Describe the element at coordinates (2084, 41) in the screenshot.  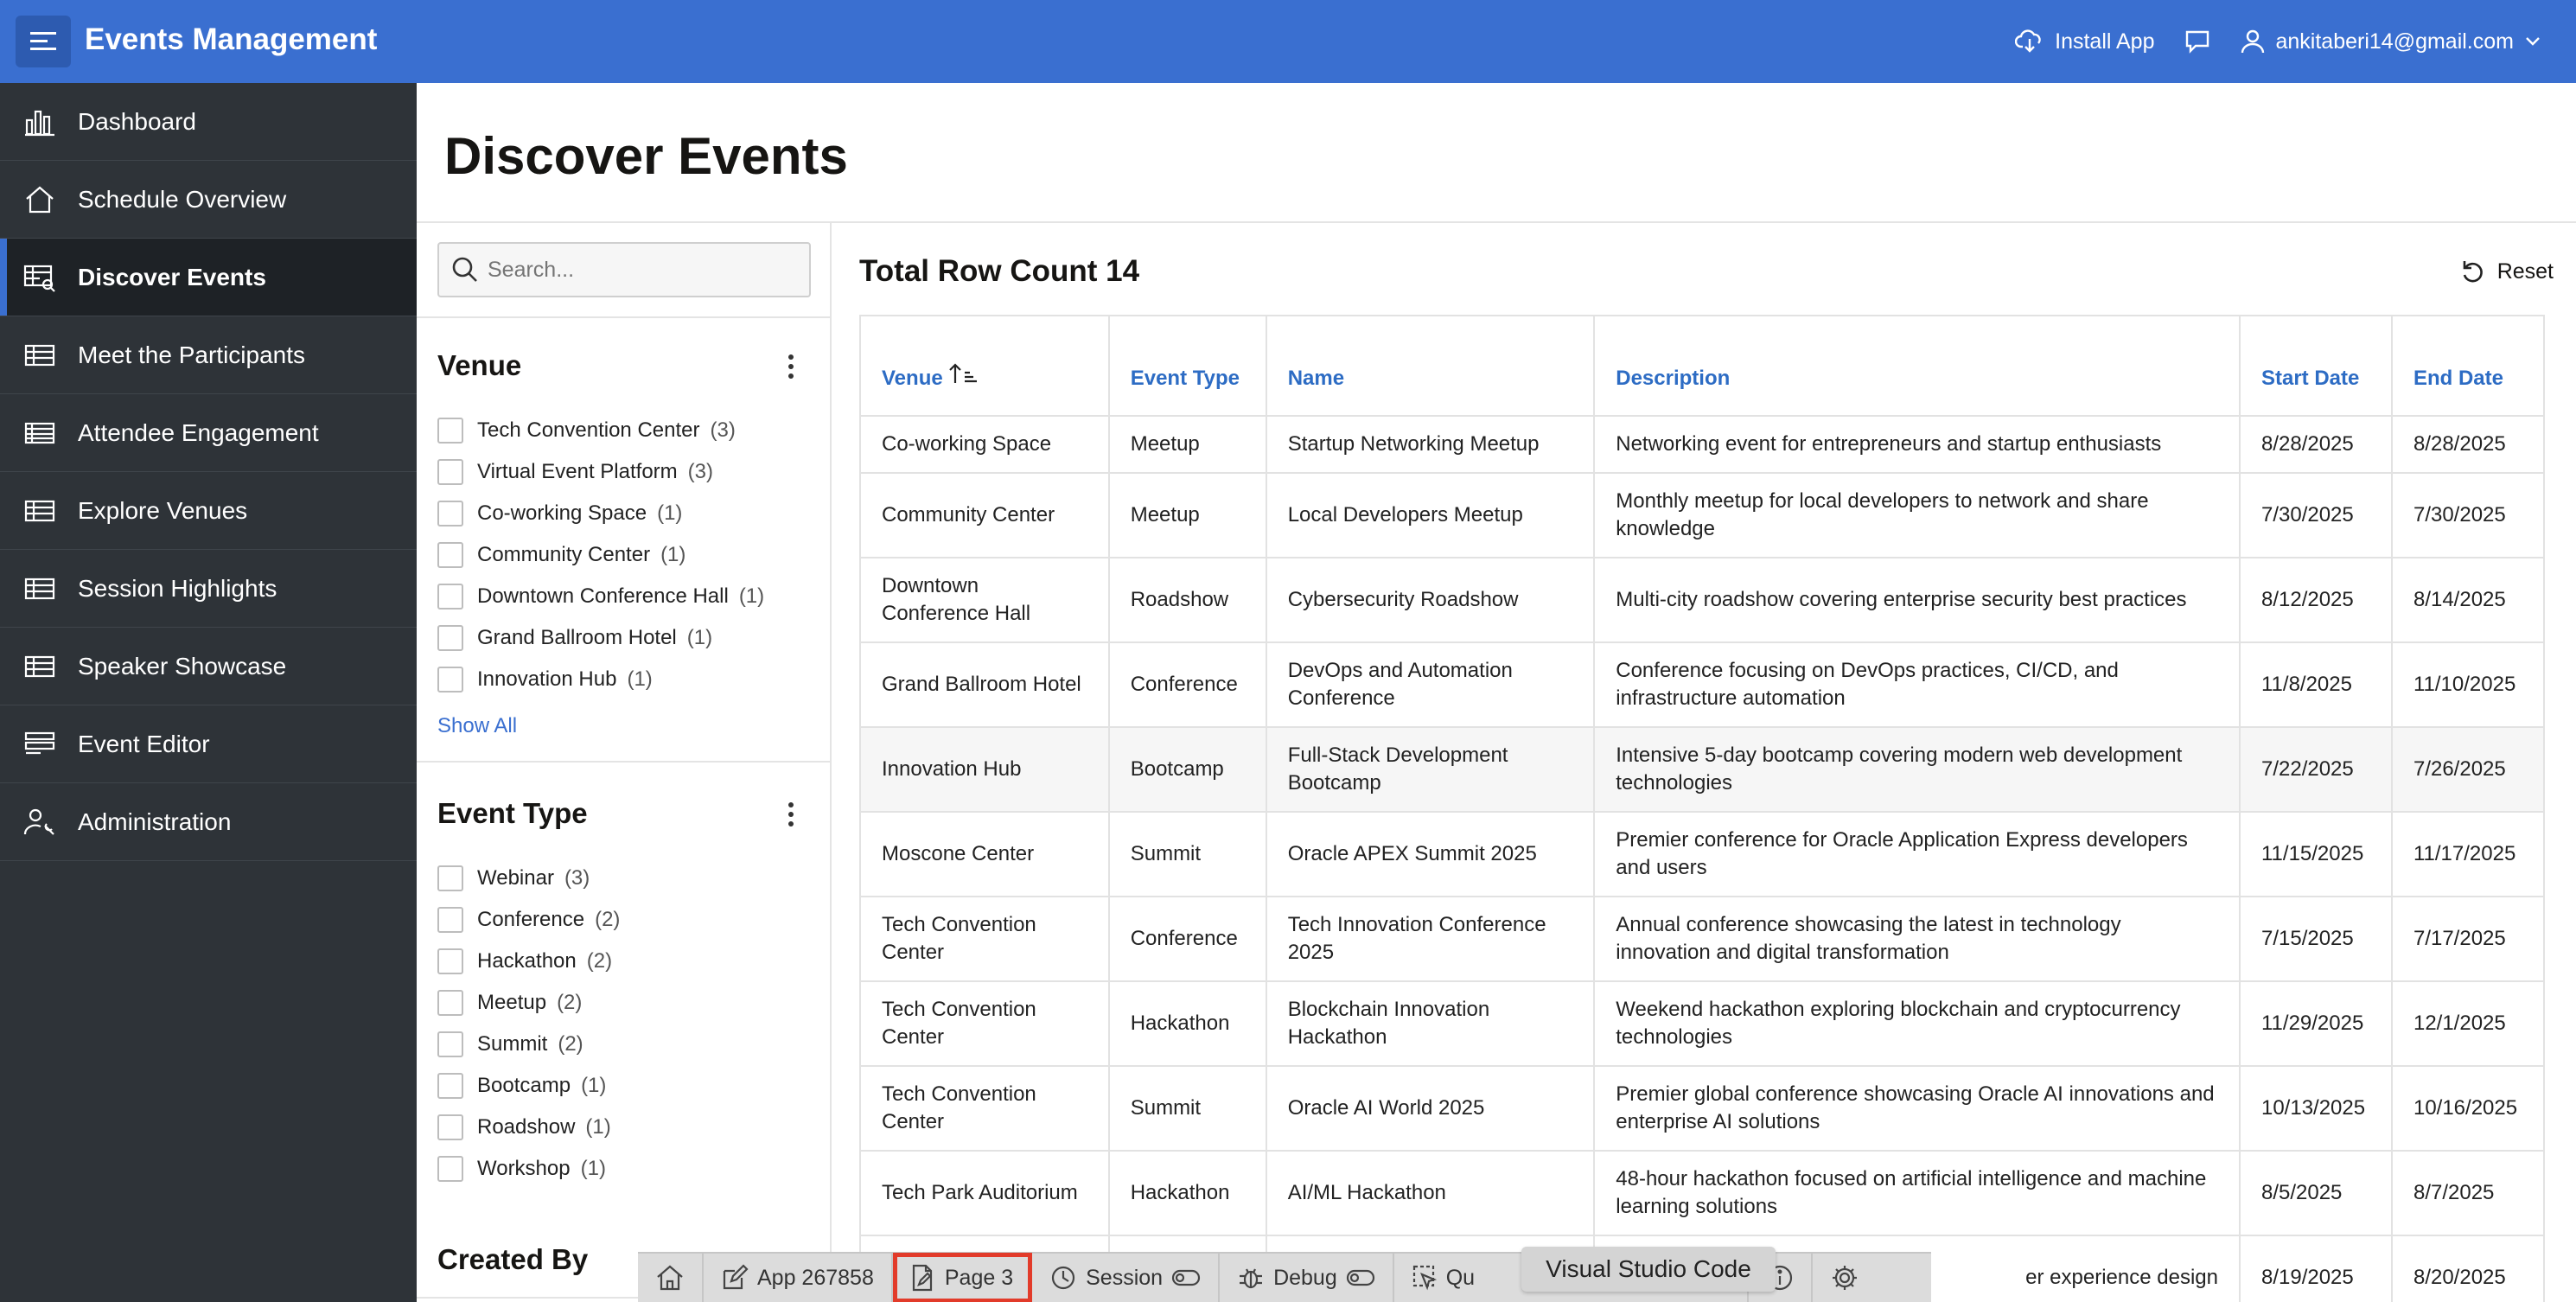
I see `install-app-button: Install App` at that location.